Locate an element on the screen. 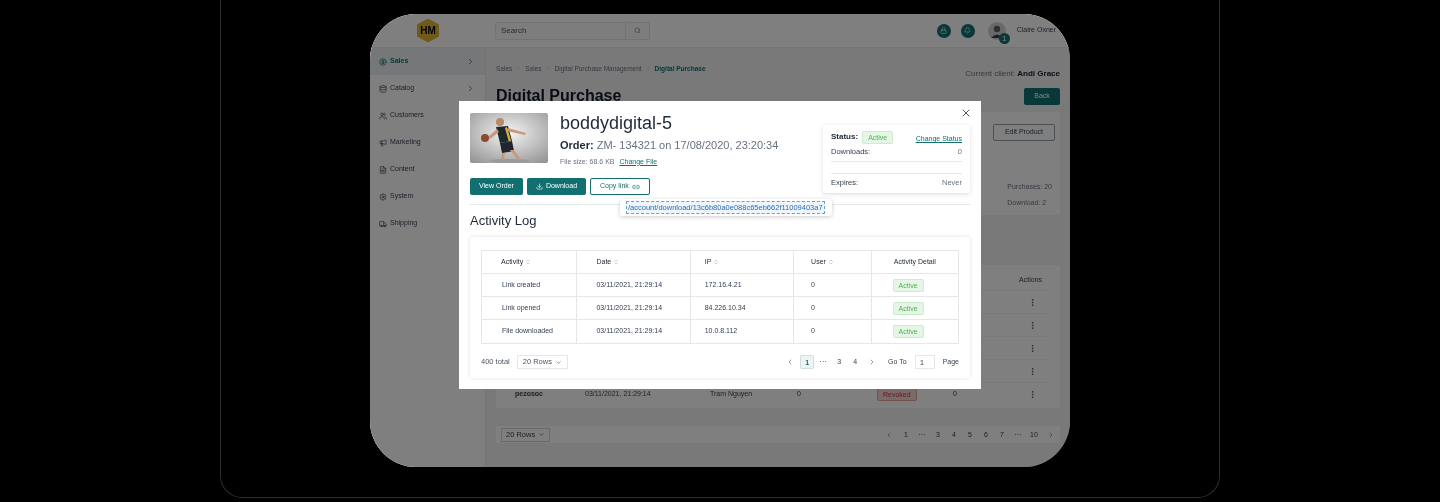 This screenshot has height=502, width=1440. lock-icon is located at coordinates (944, 30).